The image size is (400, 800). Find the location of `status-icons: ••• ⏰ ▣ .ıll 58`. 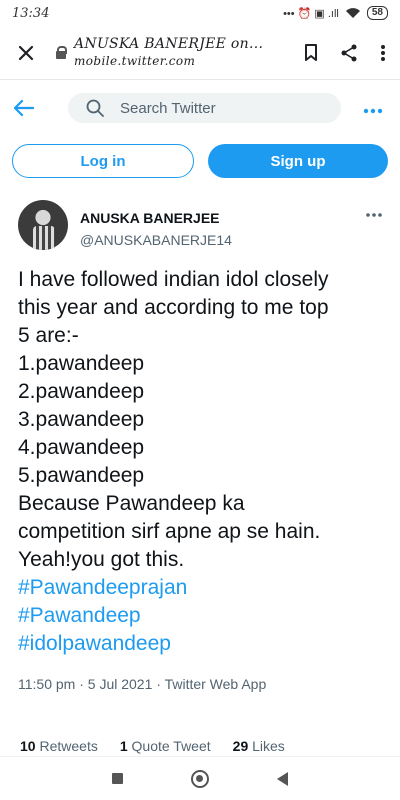

status-icons: ••• ⏰ ▣ .ıll 58 is located at coordinates (335, 13).